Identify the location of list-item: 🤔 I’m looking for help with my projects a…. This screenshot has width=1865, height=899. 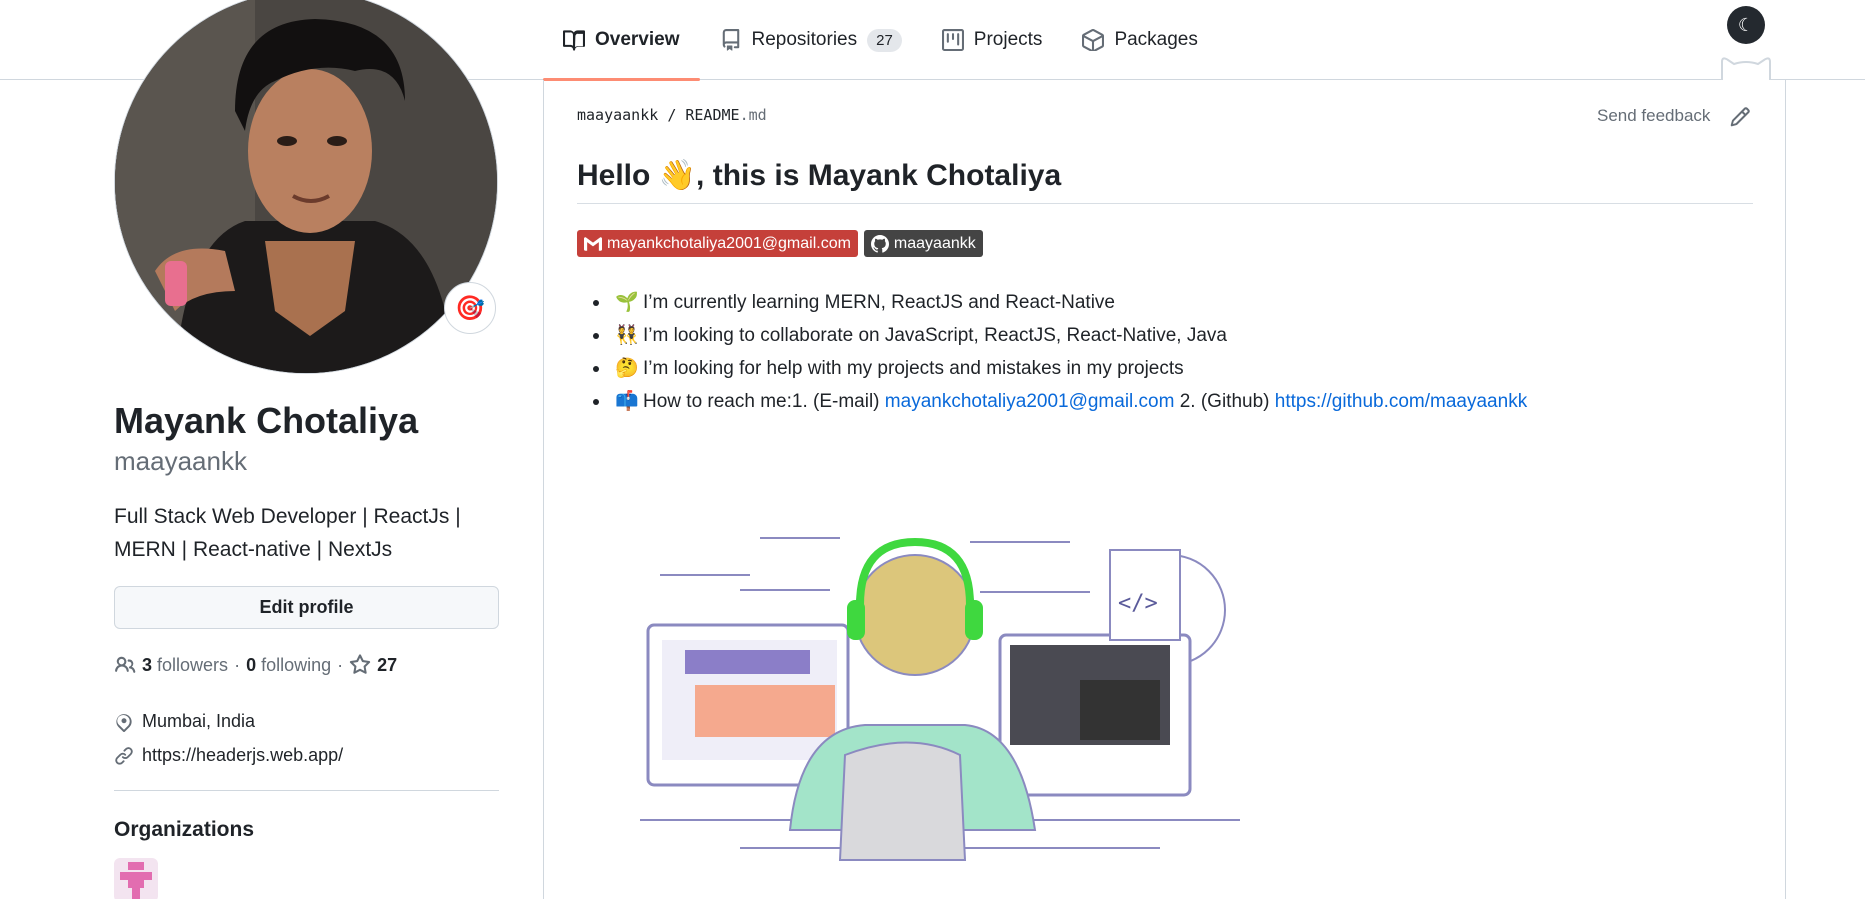
(1052, 368).